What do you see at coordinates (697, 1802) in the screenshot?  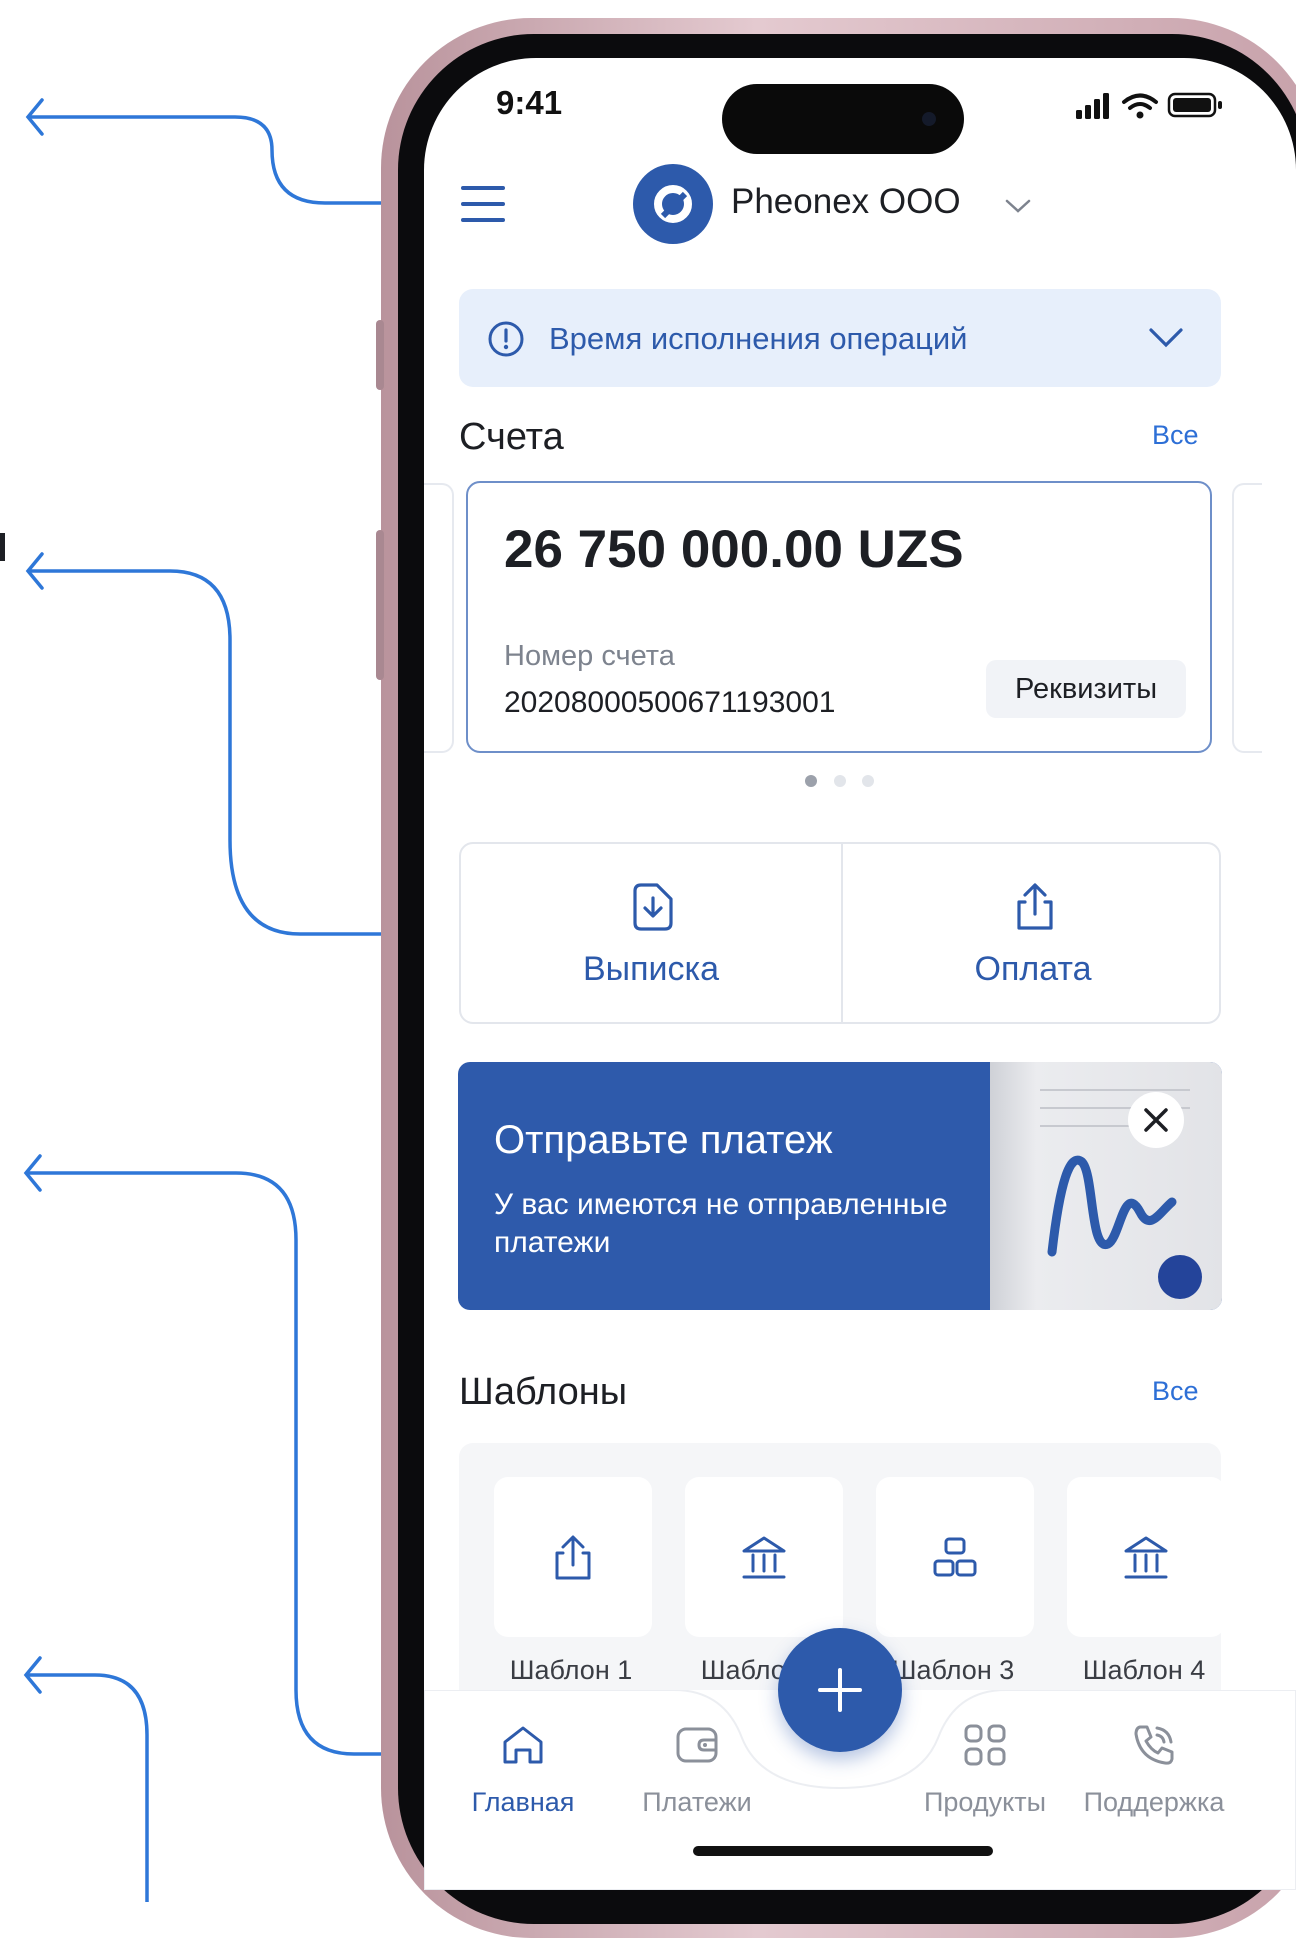 I see `tab-payments-label: Платежи` at bounding box center [697, 1802].